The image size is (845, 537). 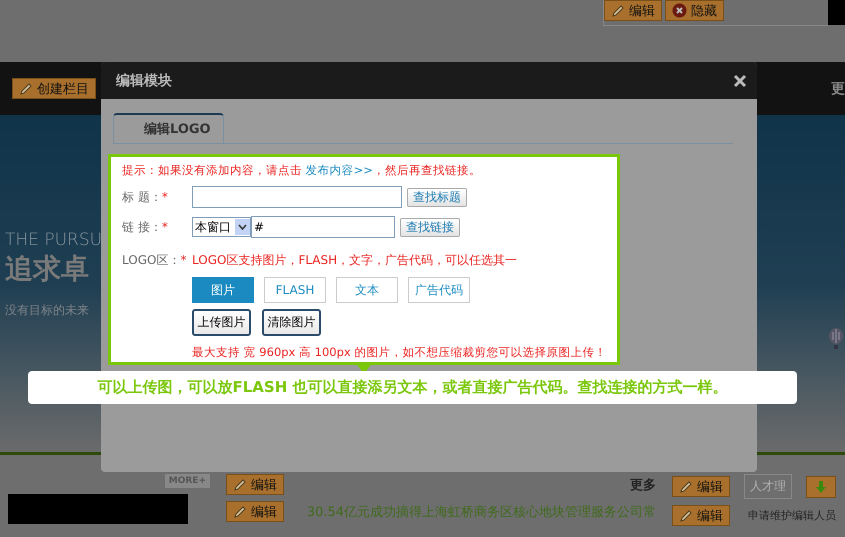 I want to click on type-tab: 广告代码, so click(x=439, y=290).